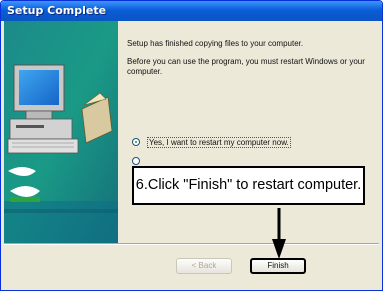  I want to click on instruction-callout: 6.Click "Finish" to restart computer., so click(248, 185).